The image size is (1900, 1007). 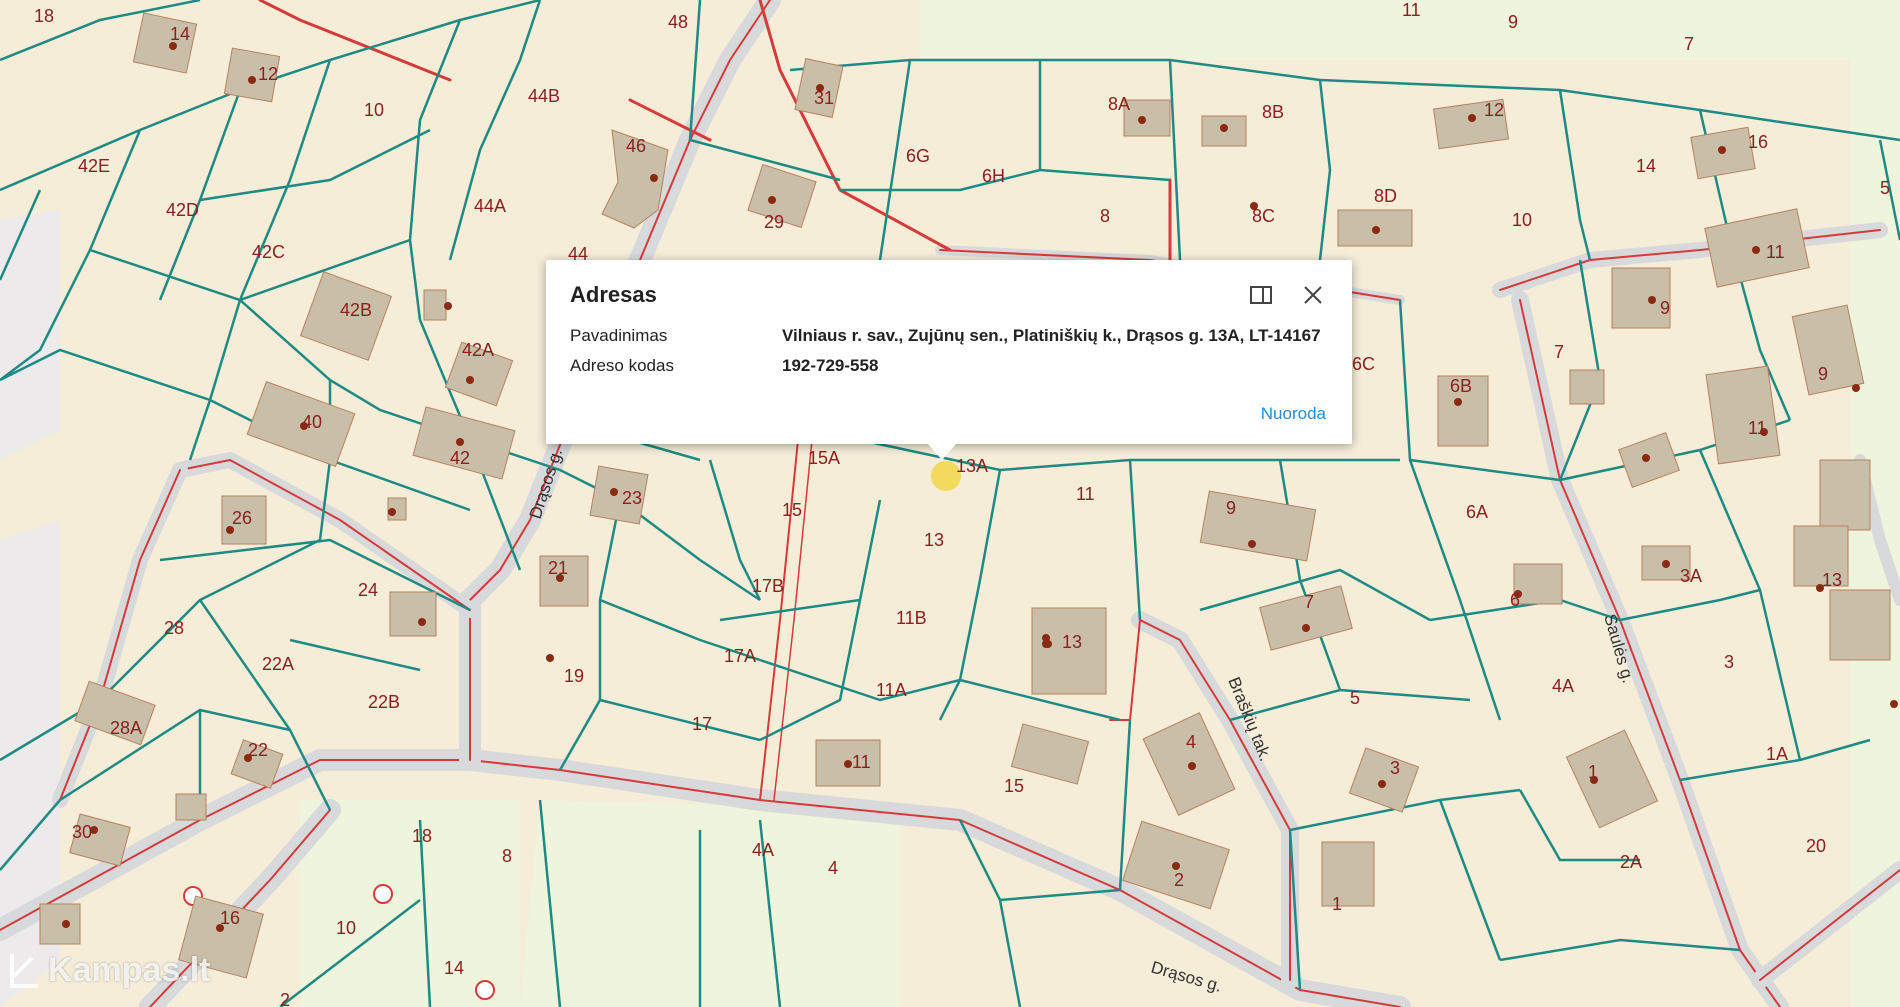 What do you see at coordinates (1691, 576) in the screenshot?
I see `plot-number-label: 3A` at bounding box center [1691, 576].